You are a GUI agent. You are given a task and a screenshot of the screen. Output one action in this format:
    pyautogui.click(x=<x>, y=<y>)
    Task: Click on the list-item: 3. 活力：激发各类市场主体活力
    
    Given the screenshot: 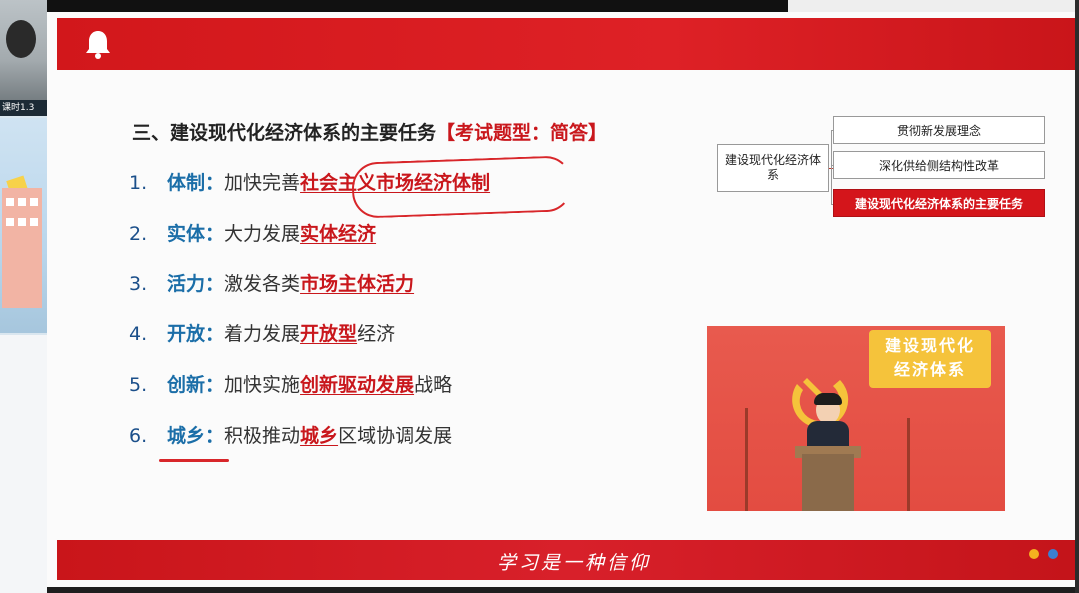 What is the action you would take?
    pyautogui.click(x=271, y=284)
    